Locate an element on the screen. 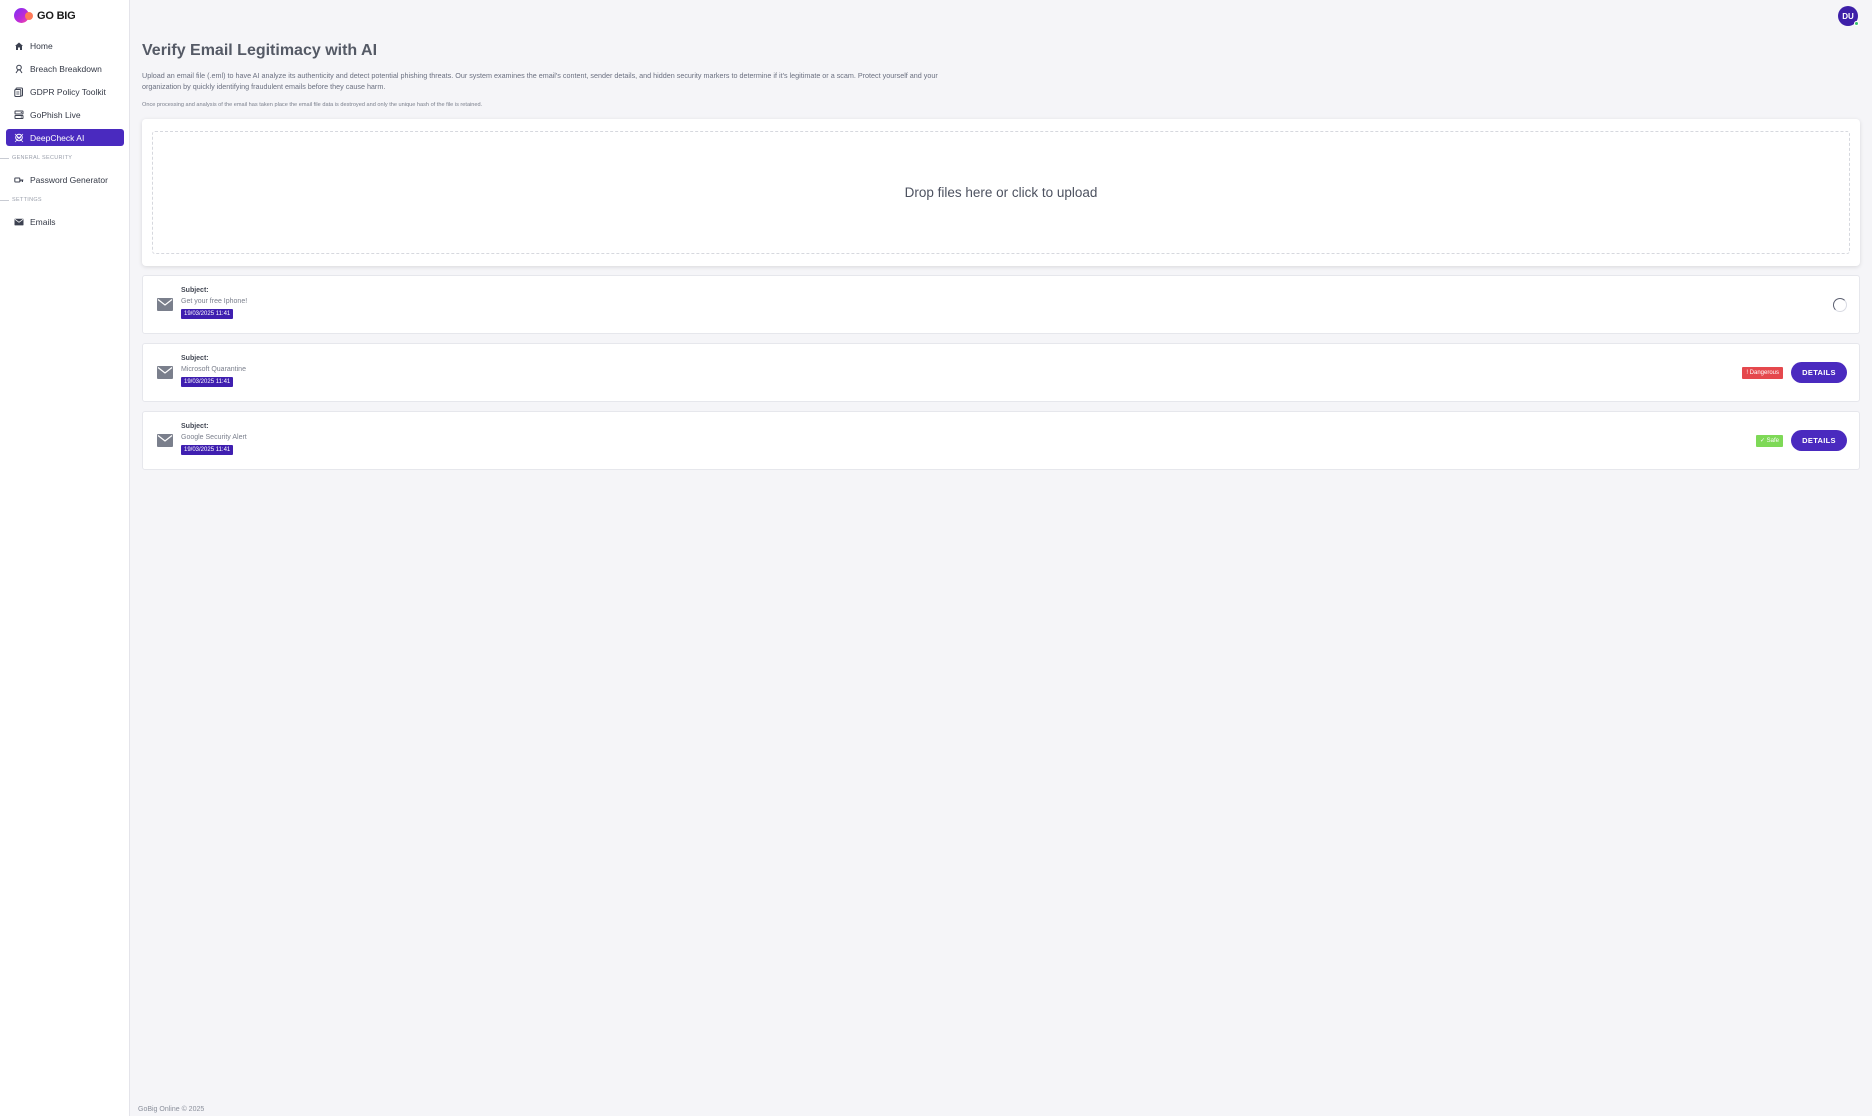  avatar-initials: DU is located at coordinates (1848, 16).